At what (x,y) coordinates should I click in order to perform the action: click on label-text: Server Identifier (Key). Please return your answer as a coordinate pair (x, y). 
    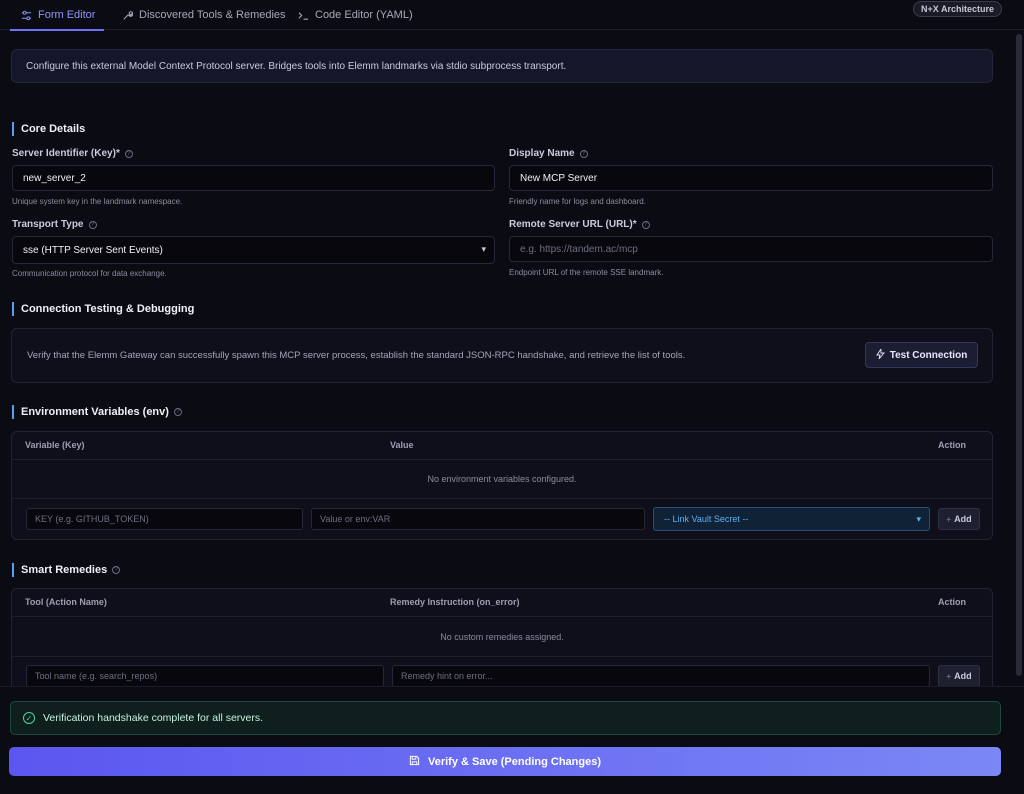
    Looking at the image, I should click on (64, 153).